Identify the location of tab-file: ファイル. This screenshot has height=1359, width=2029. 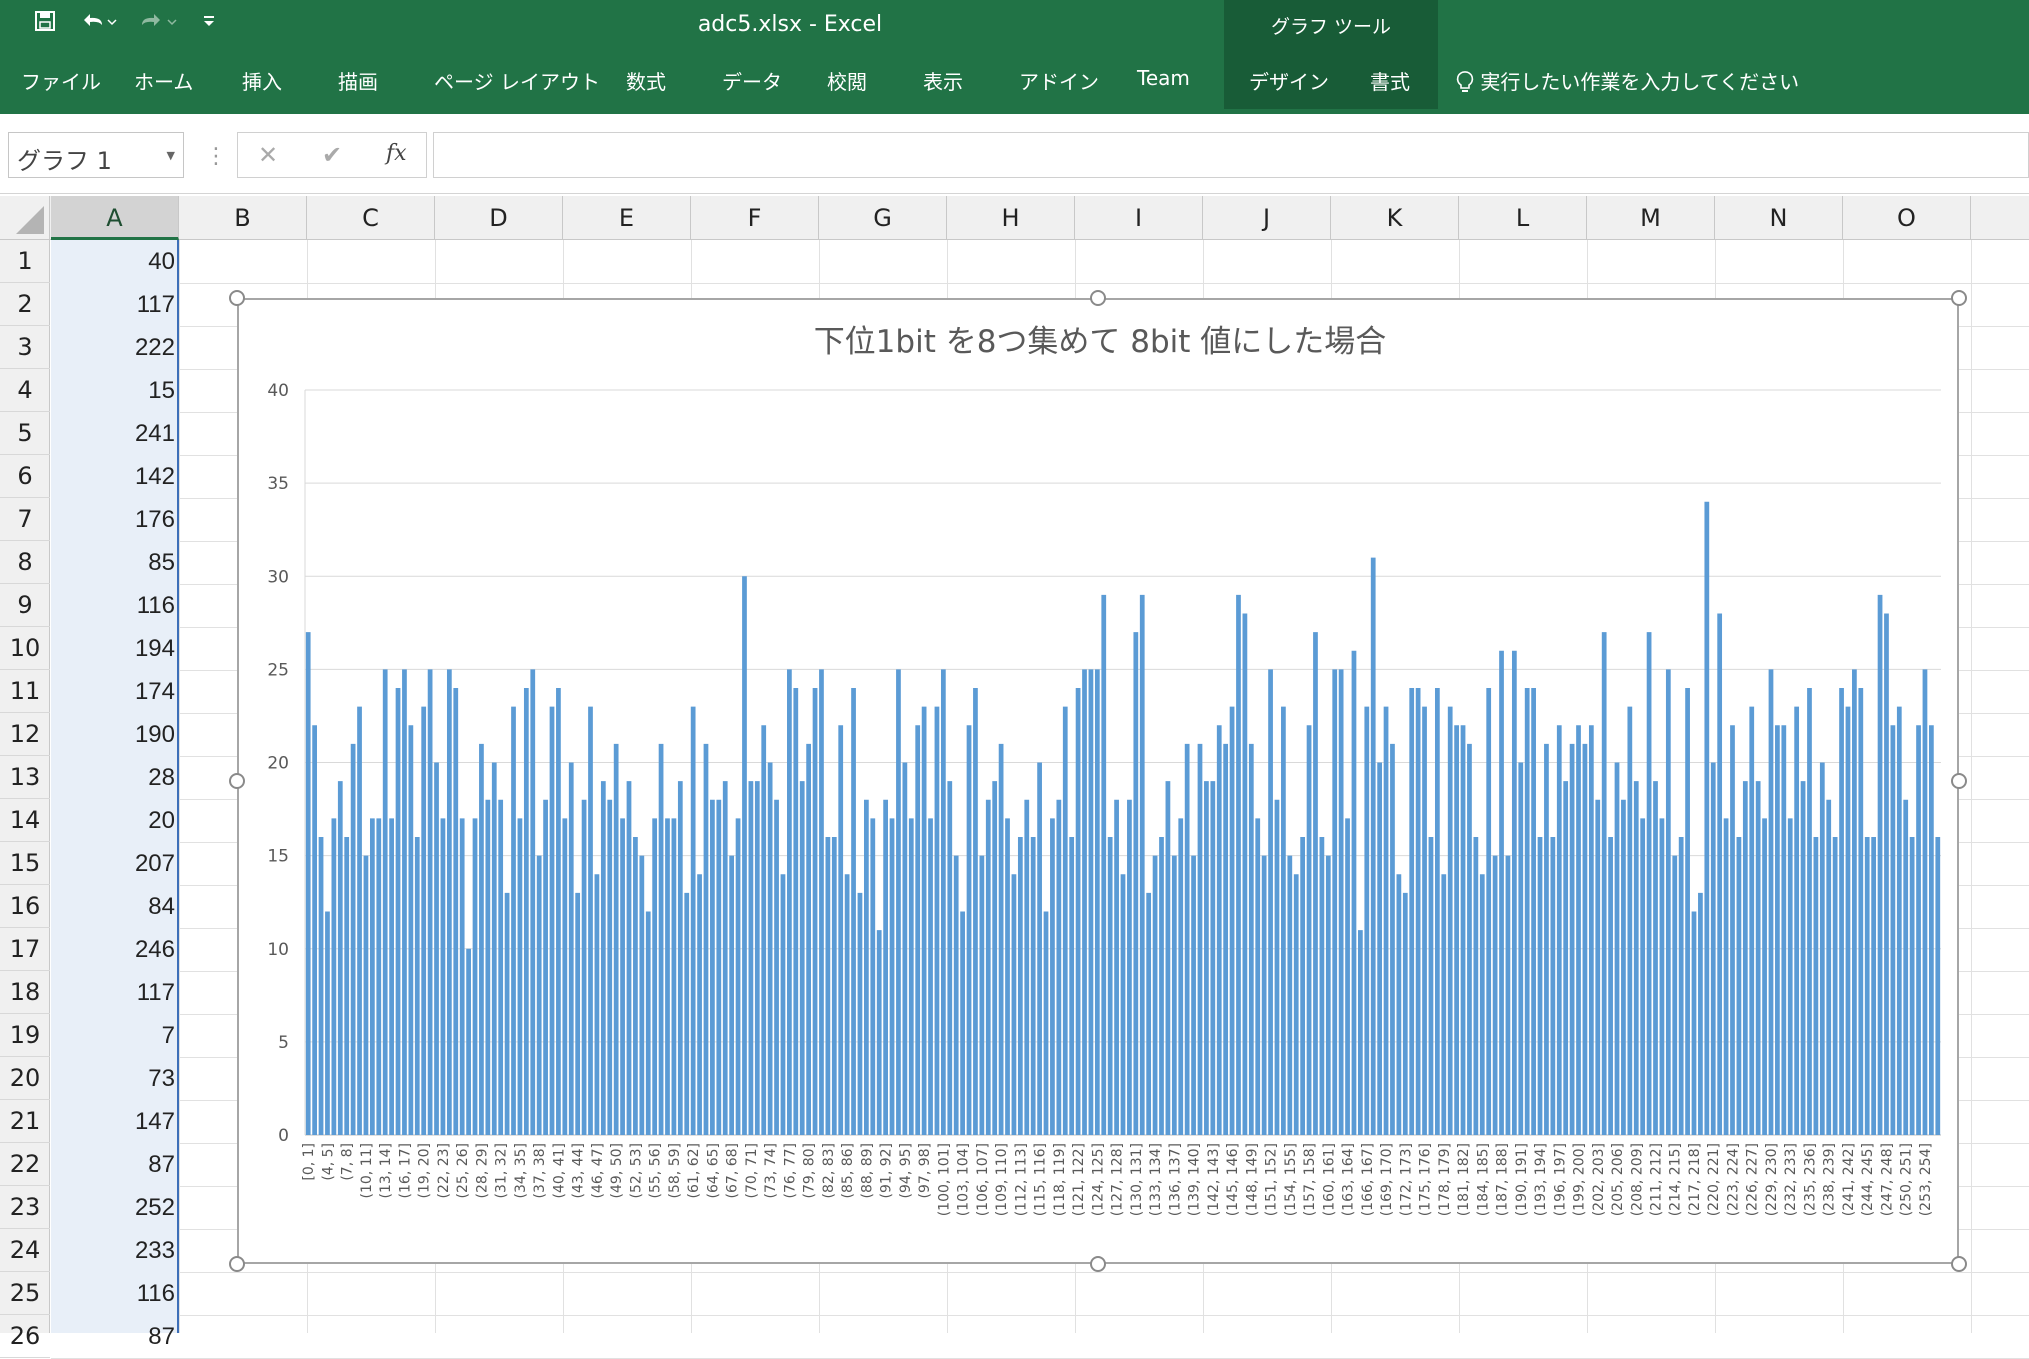
(61, 80).